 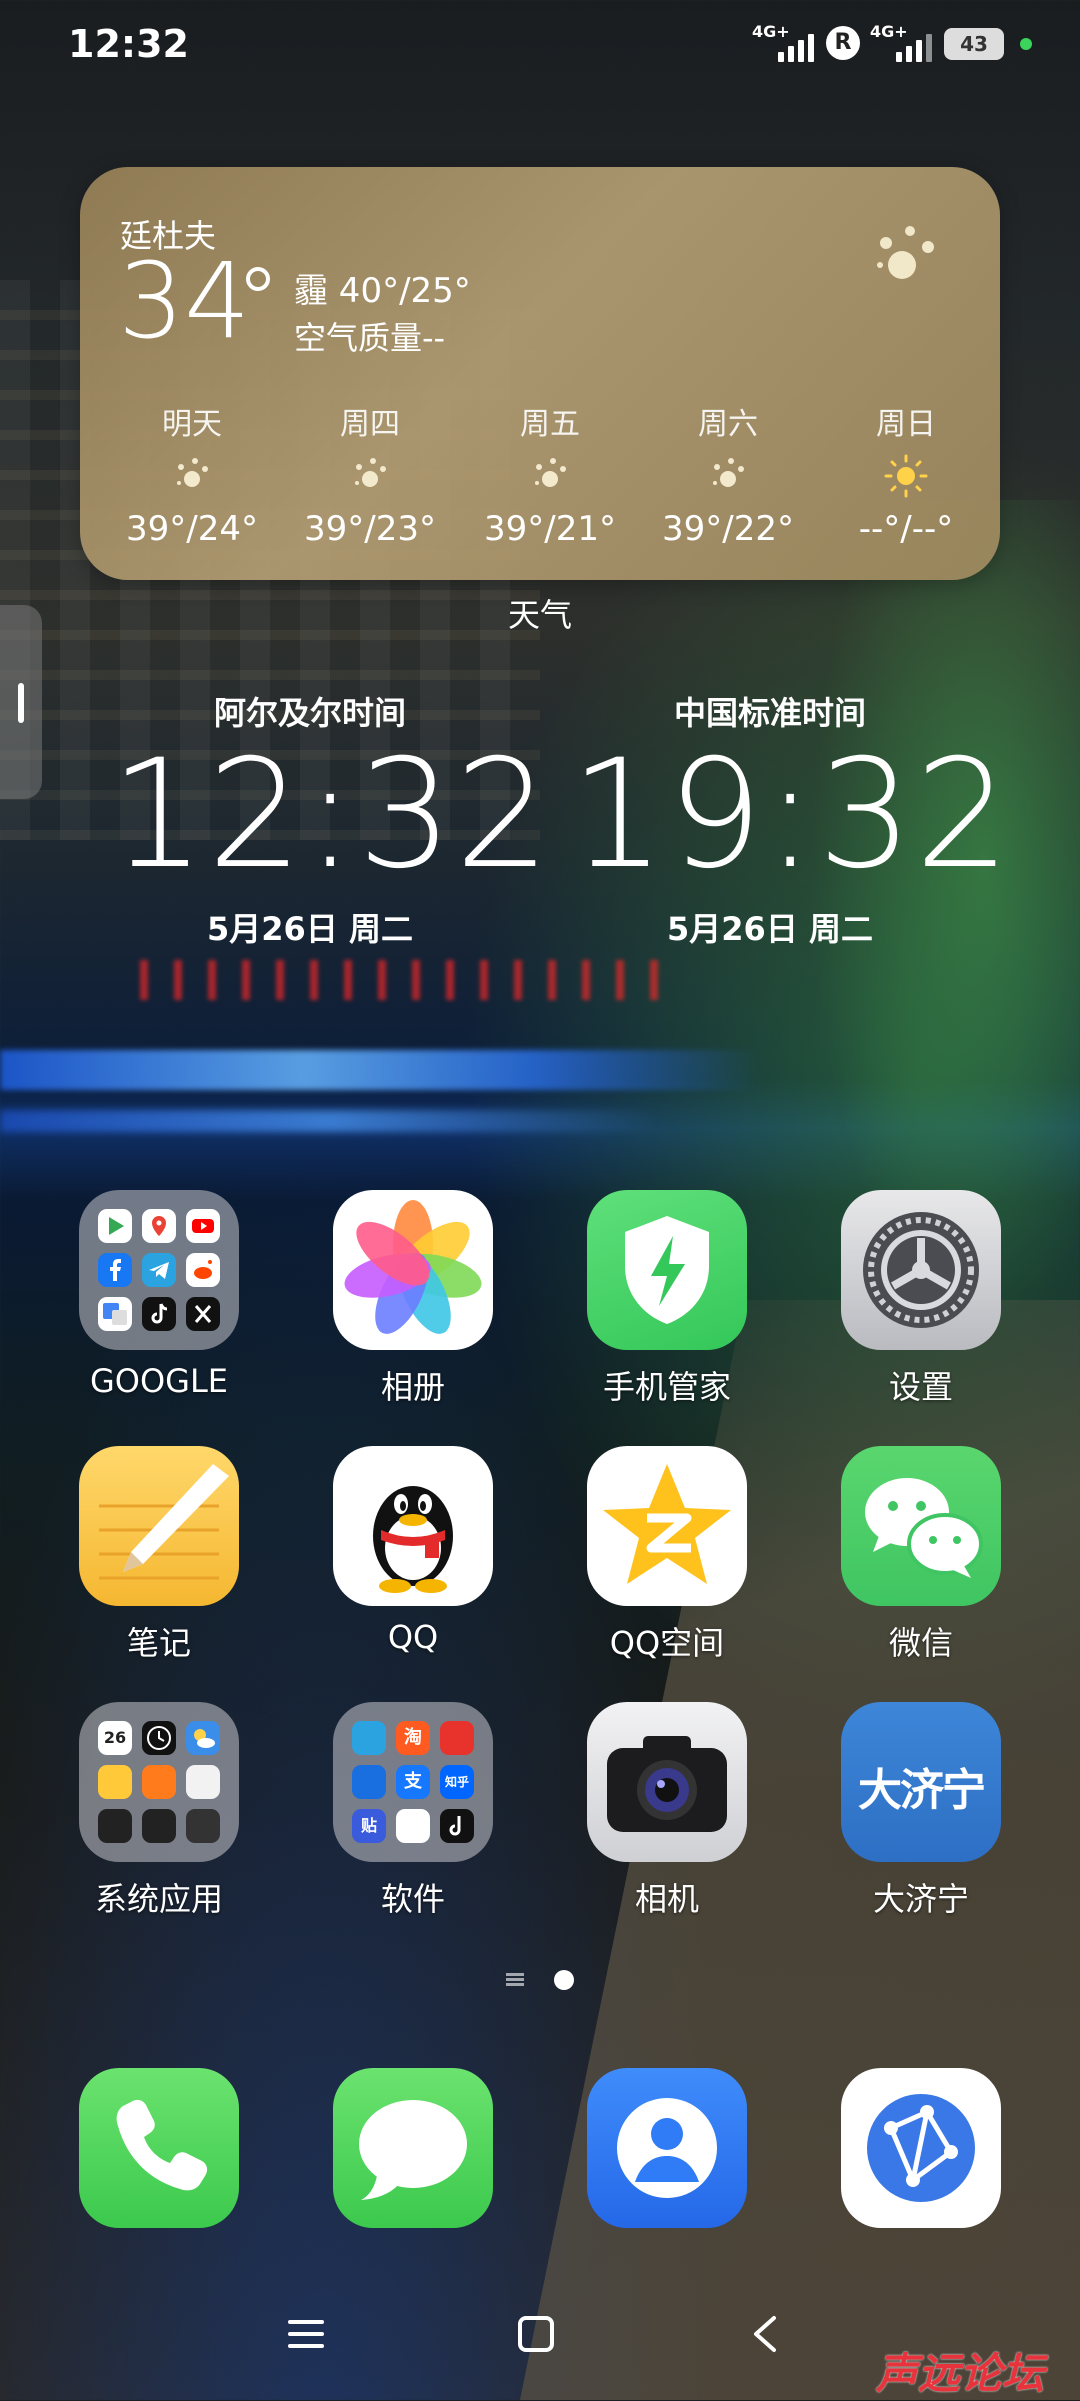 What do you see at coordinates (728, 529) in the screenshot?
I see `forecast-temp: 39°/22°` at bounding box center [728, 529].